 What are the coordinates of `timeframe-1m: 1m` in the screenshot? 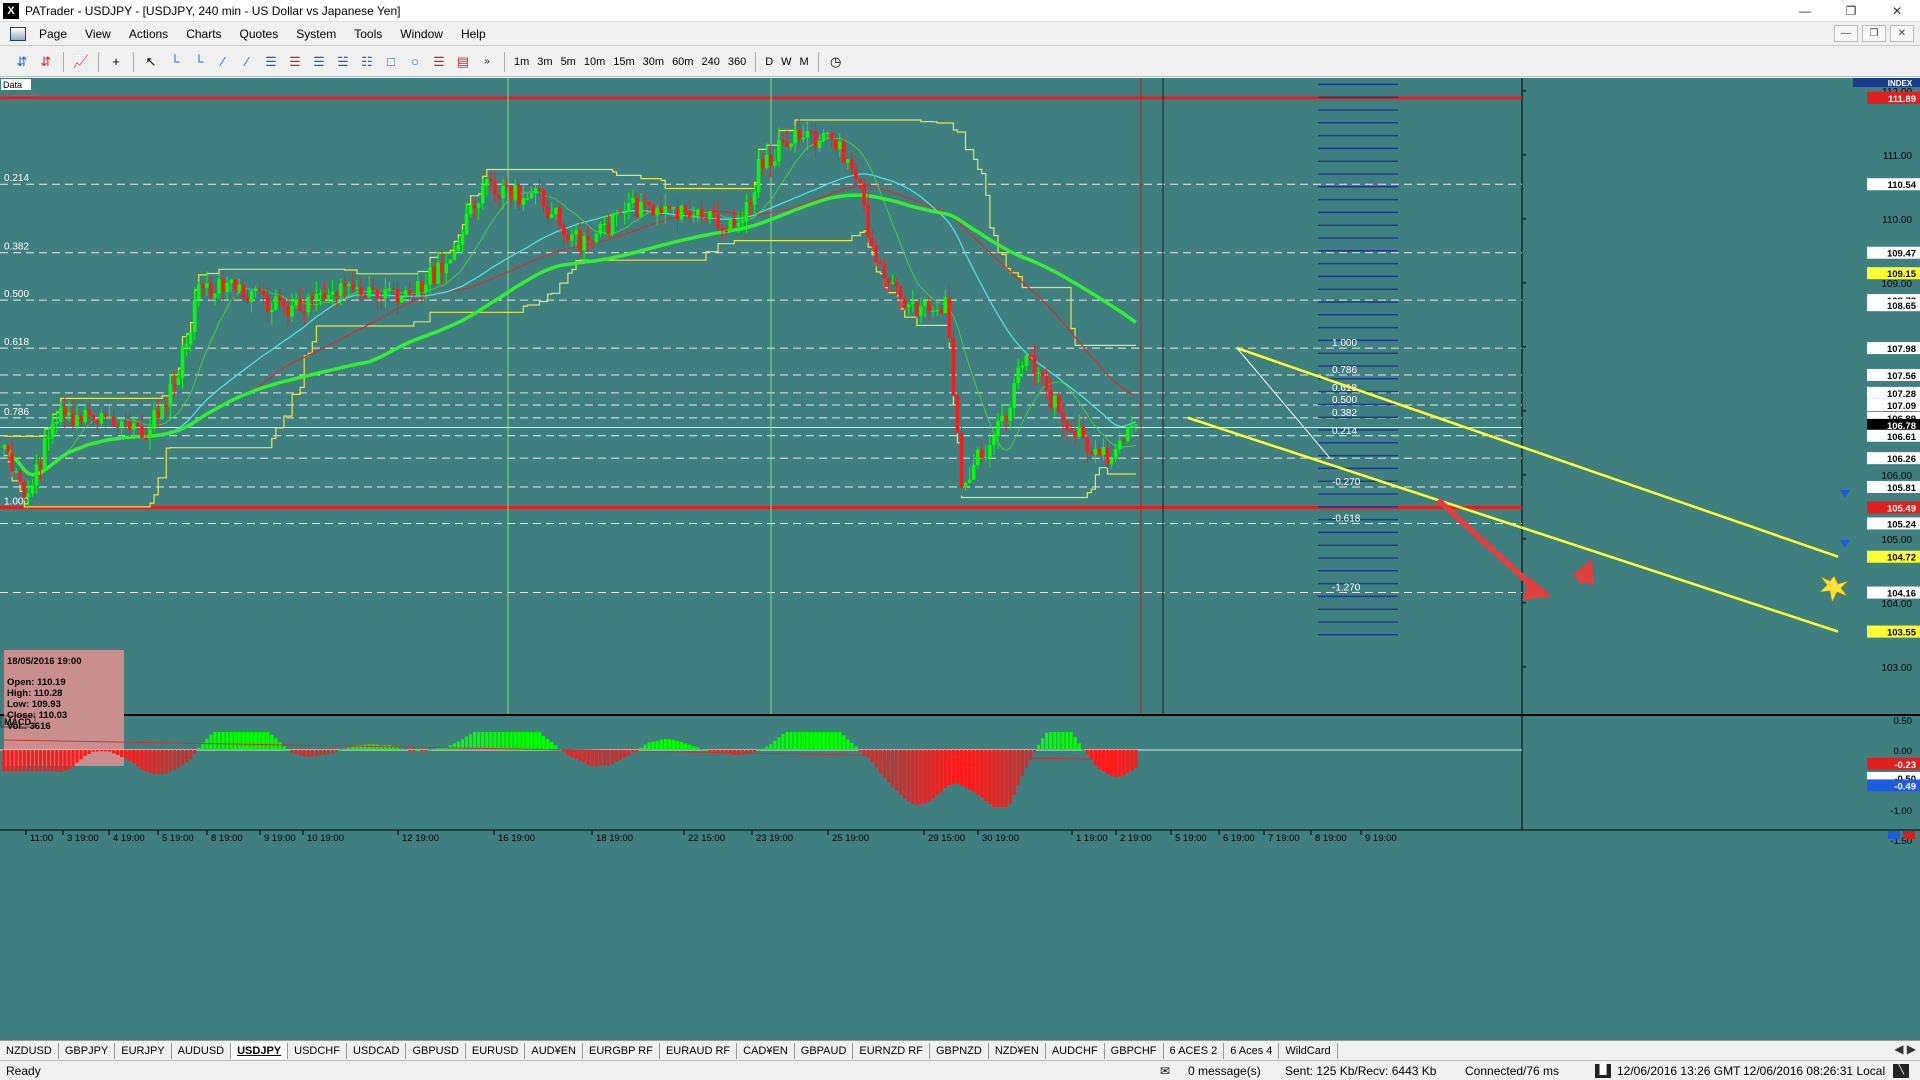 It's located at (521, 62).